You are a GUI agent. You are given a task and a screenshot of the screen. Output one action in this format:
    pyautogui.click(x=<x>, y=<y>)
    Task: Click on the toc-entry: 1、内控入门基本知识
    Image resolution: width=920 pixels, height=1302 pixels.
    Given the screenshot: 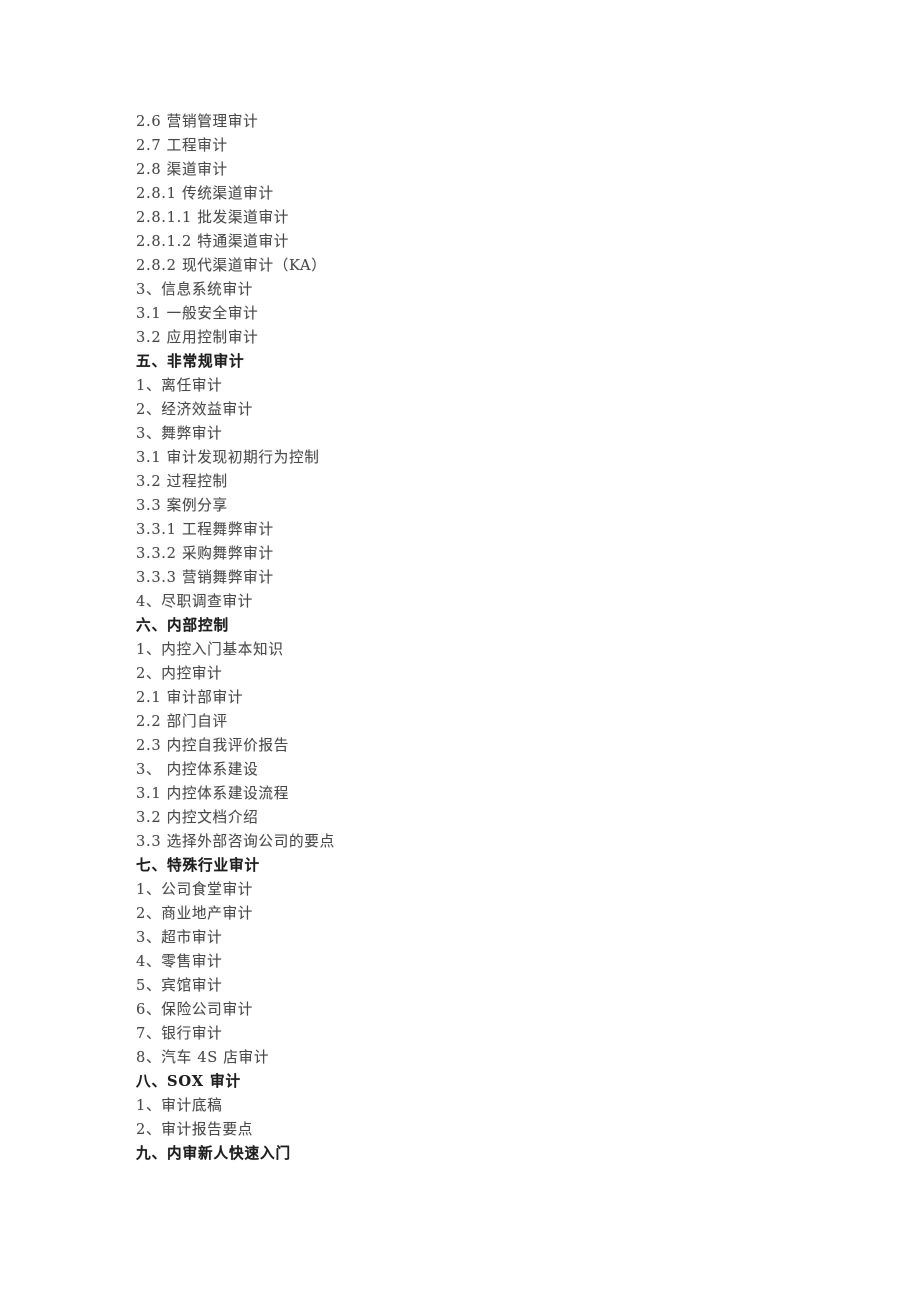 What is the action you would take?
    pyautogui.click(x=210, y=649)
    